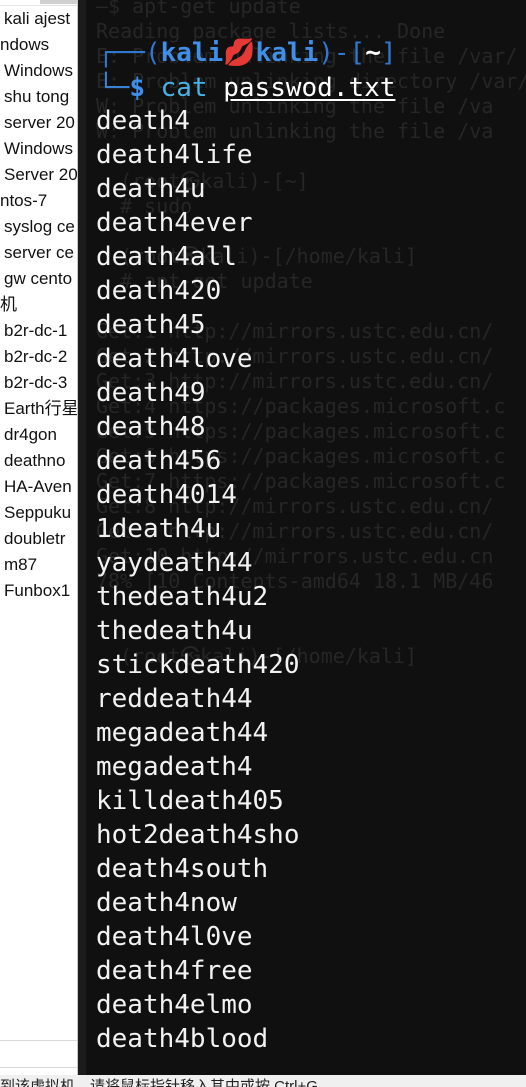  Describe the element at coordinates (342, 53) in the screenshot. I see `prompt-close-paren: )-[` at that location.